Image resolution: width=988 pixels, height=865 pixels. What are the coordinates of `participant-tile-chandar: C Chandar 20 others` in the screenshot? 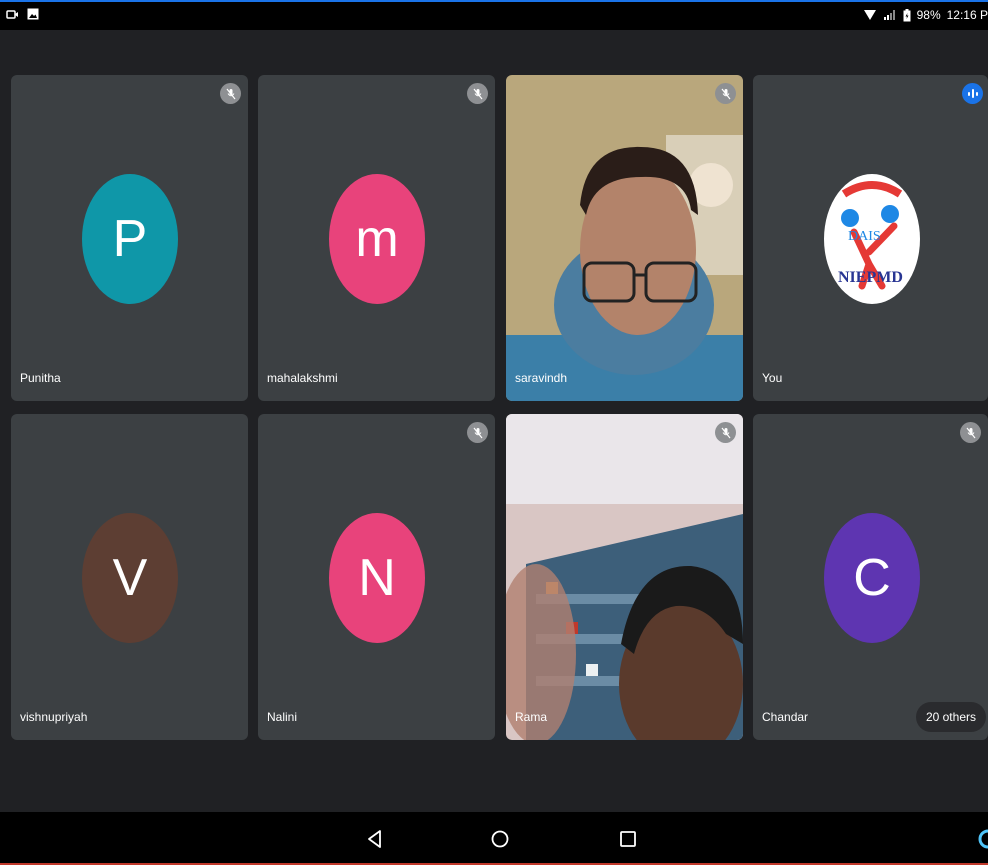 It's located at (870, 577).